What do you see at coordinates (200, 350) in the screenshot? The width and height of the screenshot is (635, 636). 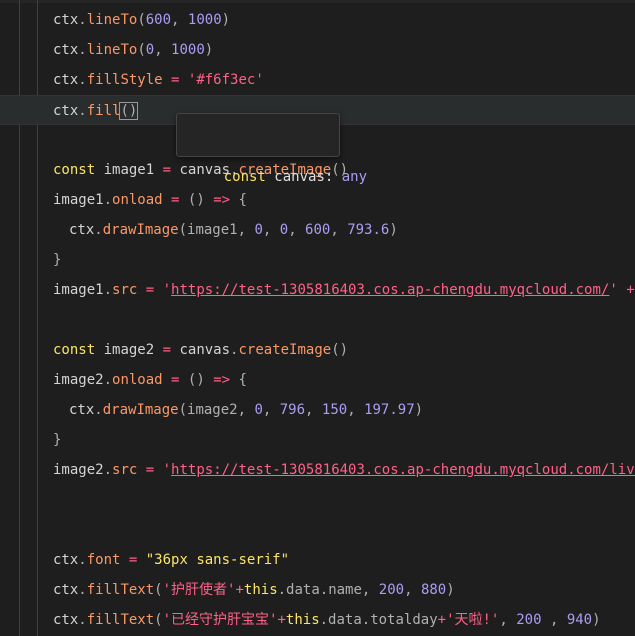 I see `code-text: const image2 = canvas.createImage()` at bounding box center [200, 350].